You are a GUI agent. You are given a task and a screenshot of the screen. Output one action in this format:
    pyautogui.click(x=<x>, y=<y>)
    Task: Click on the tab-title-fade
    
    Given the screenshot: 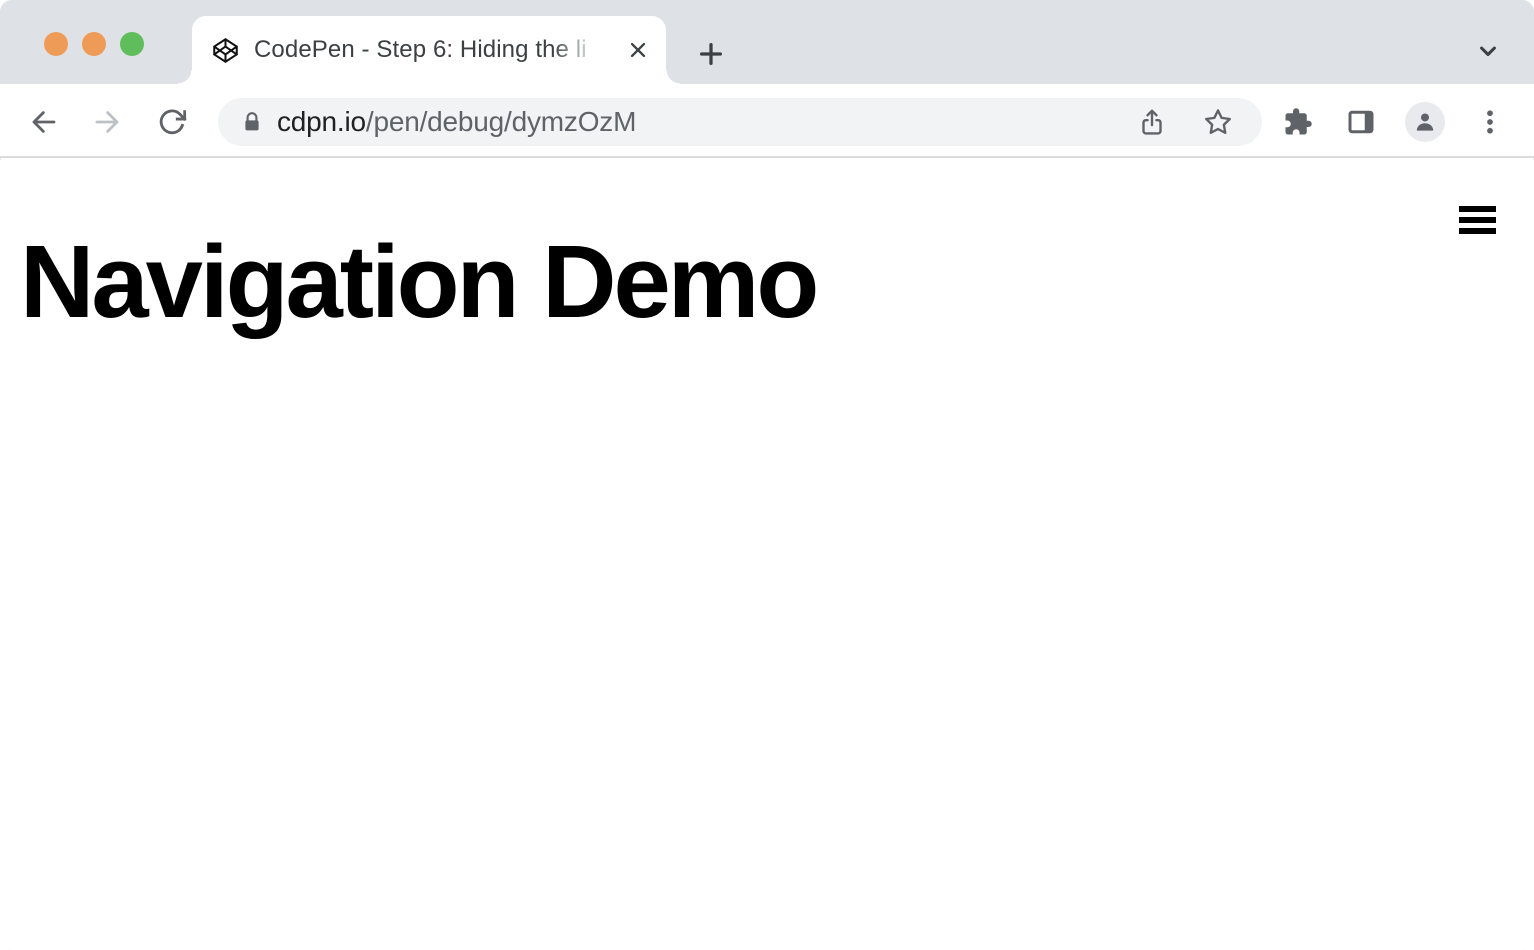 What is the action you would take?
    pyautogui.click(x=581, y=50)
    